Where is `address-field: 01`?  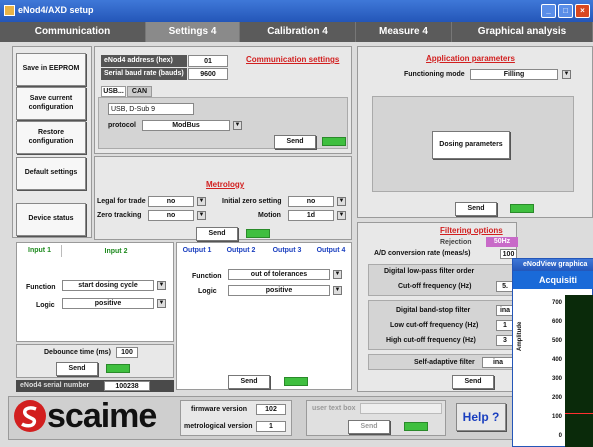
address-field: 01 is located at coordinates (208, 61).